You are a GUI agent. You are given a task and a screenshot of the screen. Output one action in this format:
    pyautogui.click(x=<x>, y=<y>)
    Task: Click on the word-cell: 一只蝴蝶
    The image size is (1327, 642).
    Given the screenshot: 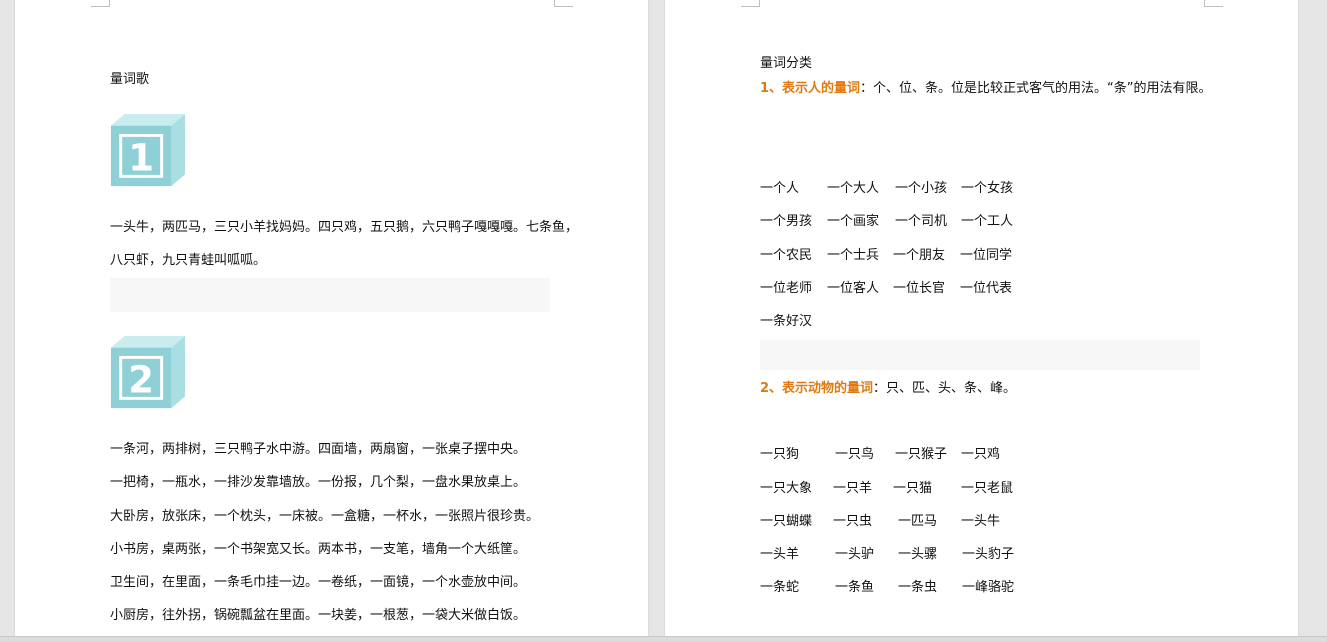 What is the action you would take?
    pyautogui.click(x=786, y=521)
    